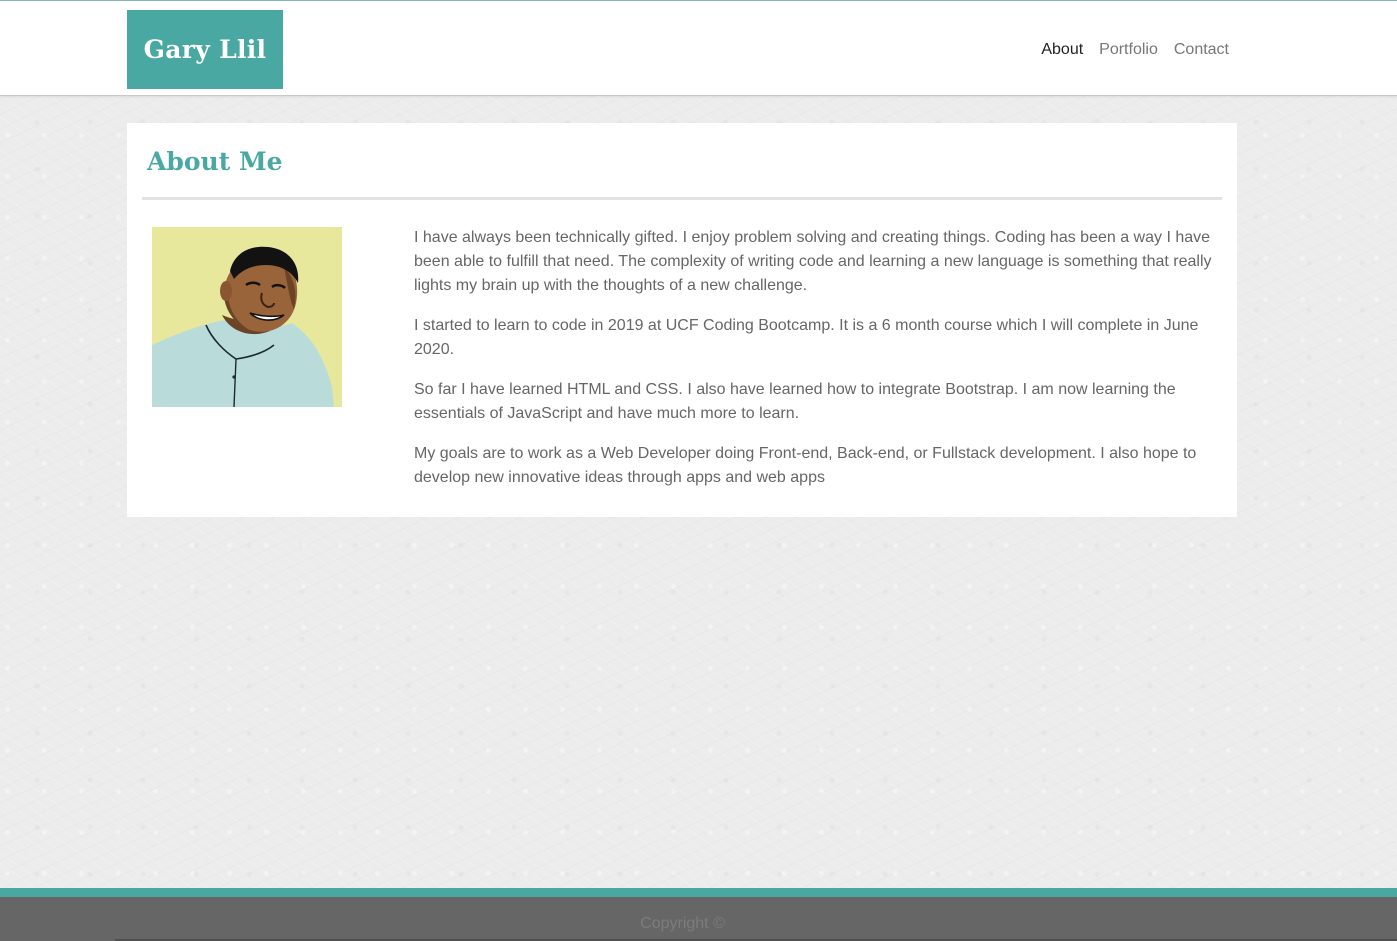 The width and height of the screenshot is (1397, 941). I want to click on nav-link-portfolio: Portfolio, so click(1128, 50).